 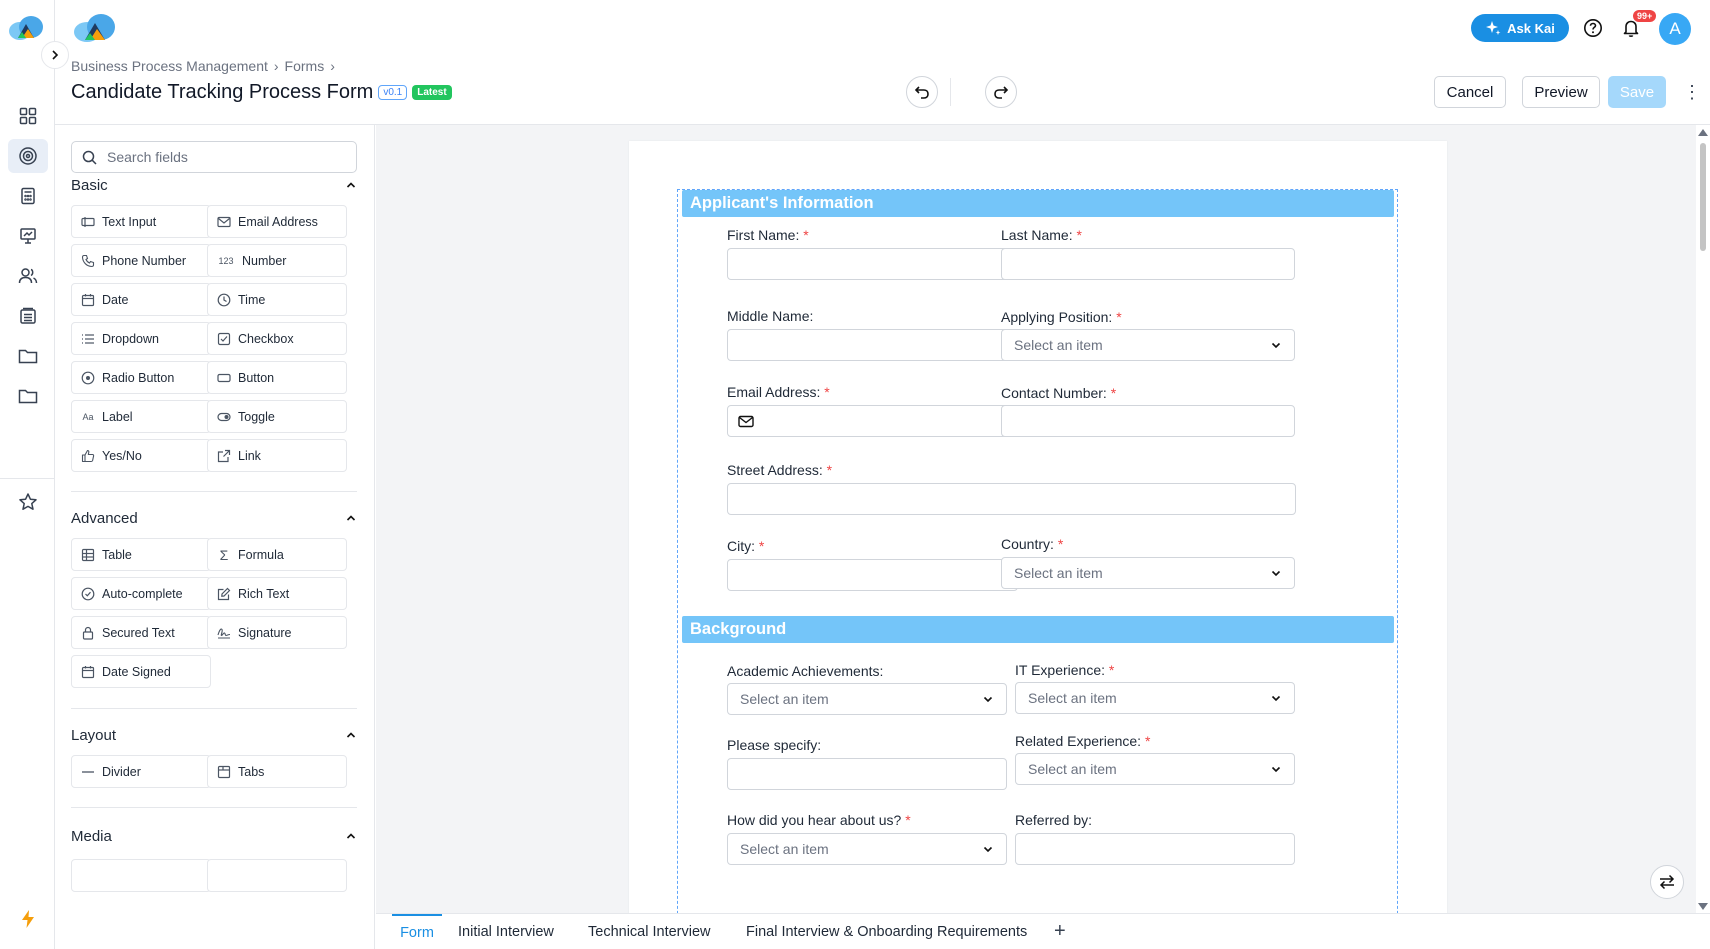 What do you see at coordinates (28, 316) in the screenshot?
I see `nav-database` at bounding box center [28, 316].